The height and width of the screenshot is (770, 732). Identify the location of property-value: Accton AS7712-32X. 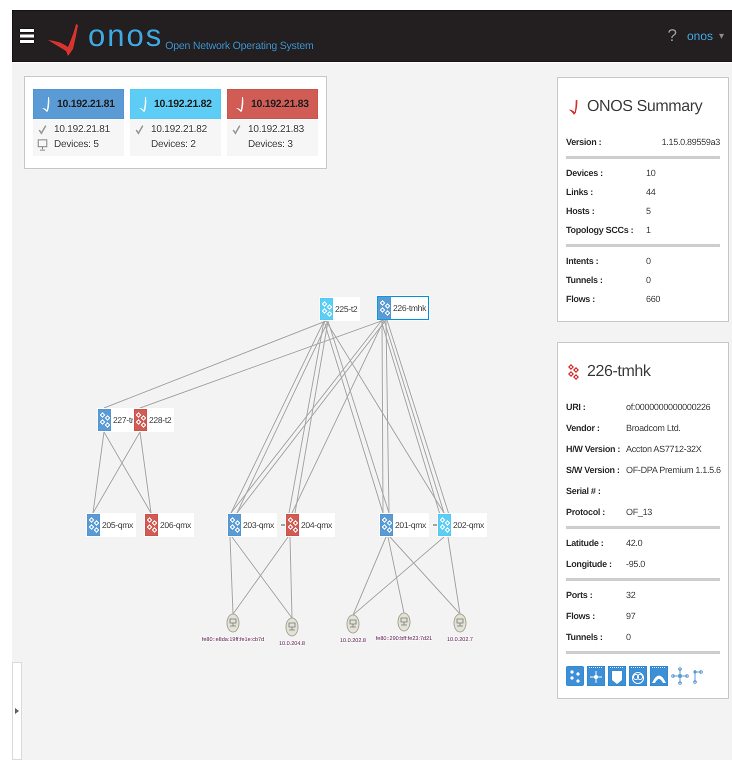
(664, 449).